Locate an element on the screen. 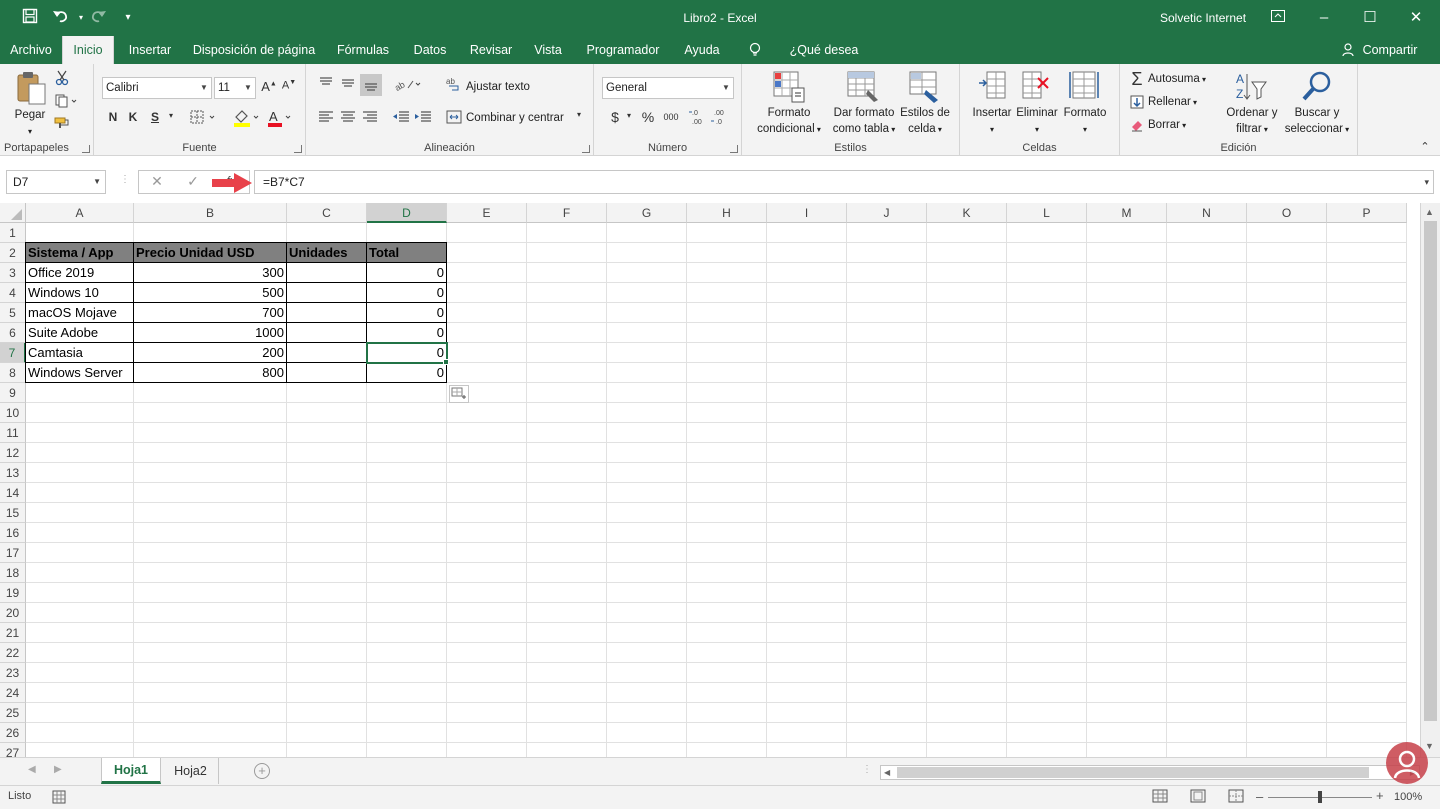 The height and width of the screenshot is (809, 1440). user-name: Solvetic Internet is located at coordinates (1203, 18).